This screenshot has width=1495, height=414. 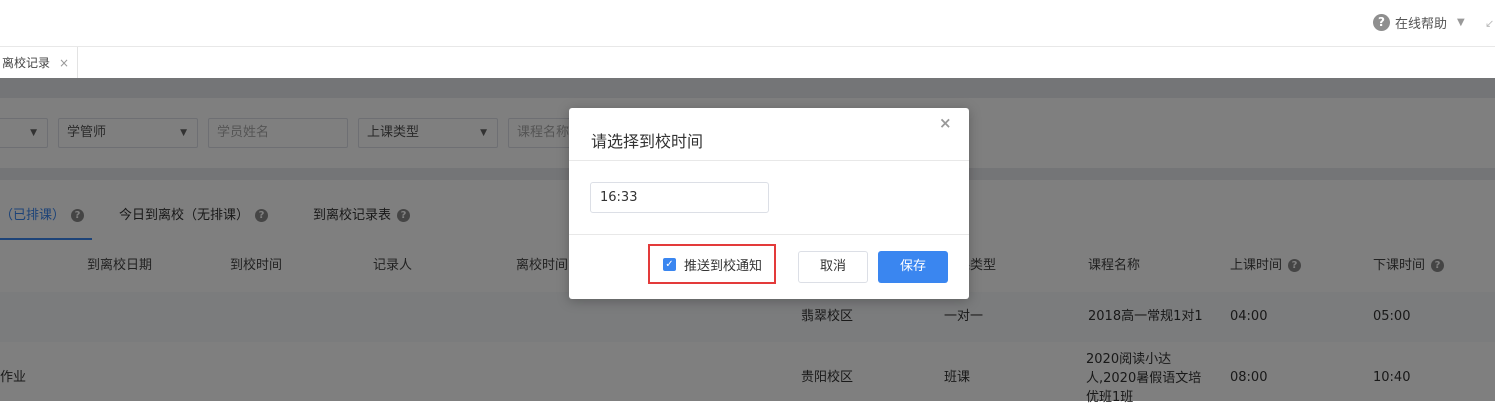 I want to click on caret-down-icon: ▼, so click(x=1461, y=22).